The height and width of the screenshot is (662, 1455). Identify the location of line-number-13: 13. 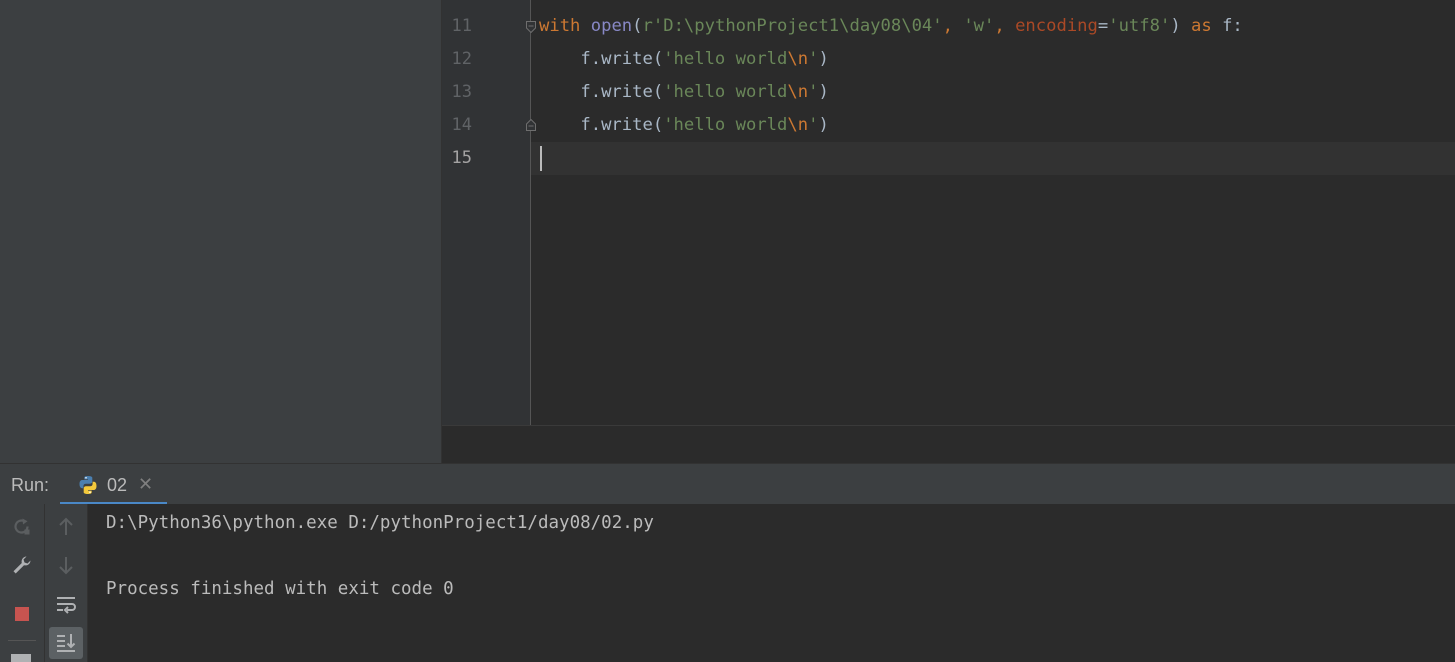
(461, 92).